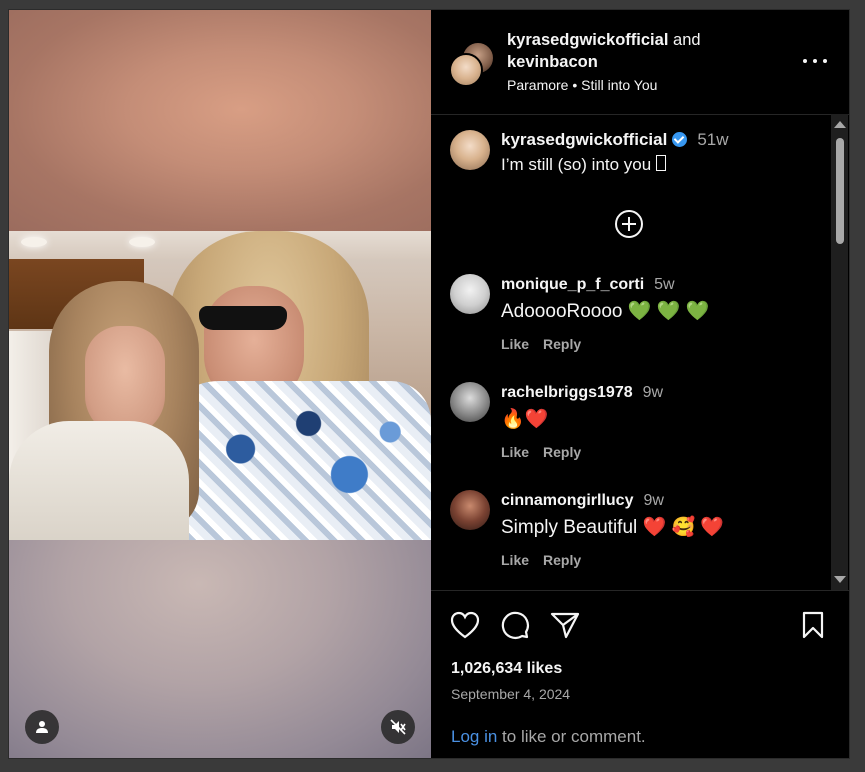 The width and height of the screenshot is (865, 772). What do you see at coordinates (605, 311) in the screenshot?
I see `comment-text: AdooooRoooo 💚 💚 💚` at bounding box center [605, 311].